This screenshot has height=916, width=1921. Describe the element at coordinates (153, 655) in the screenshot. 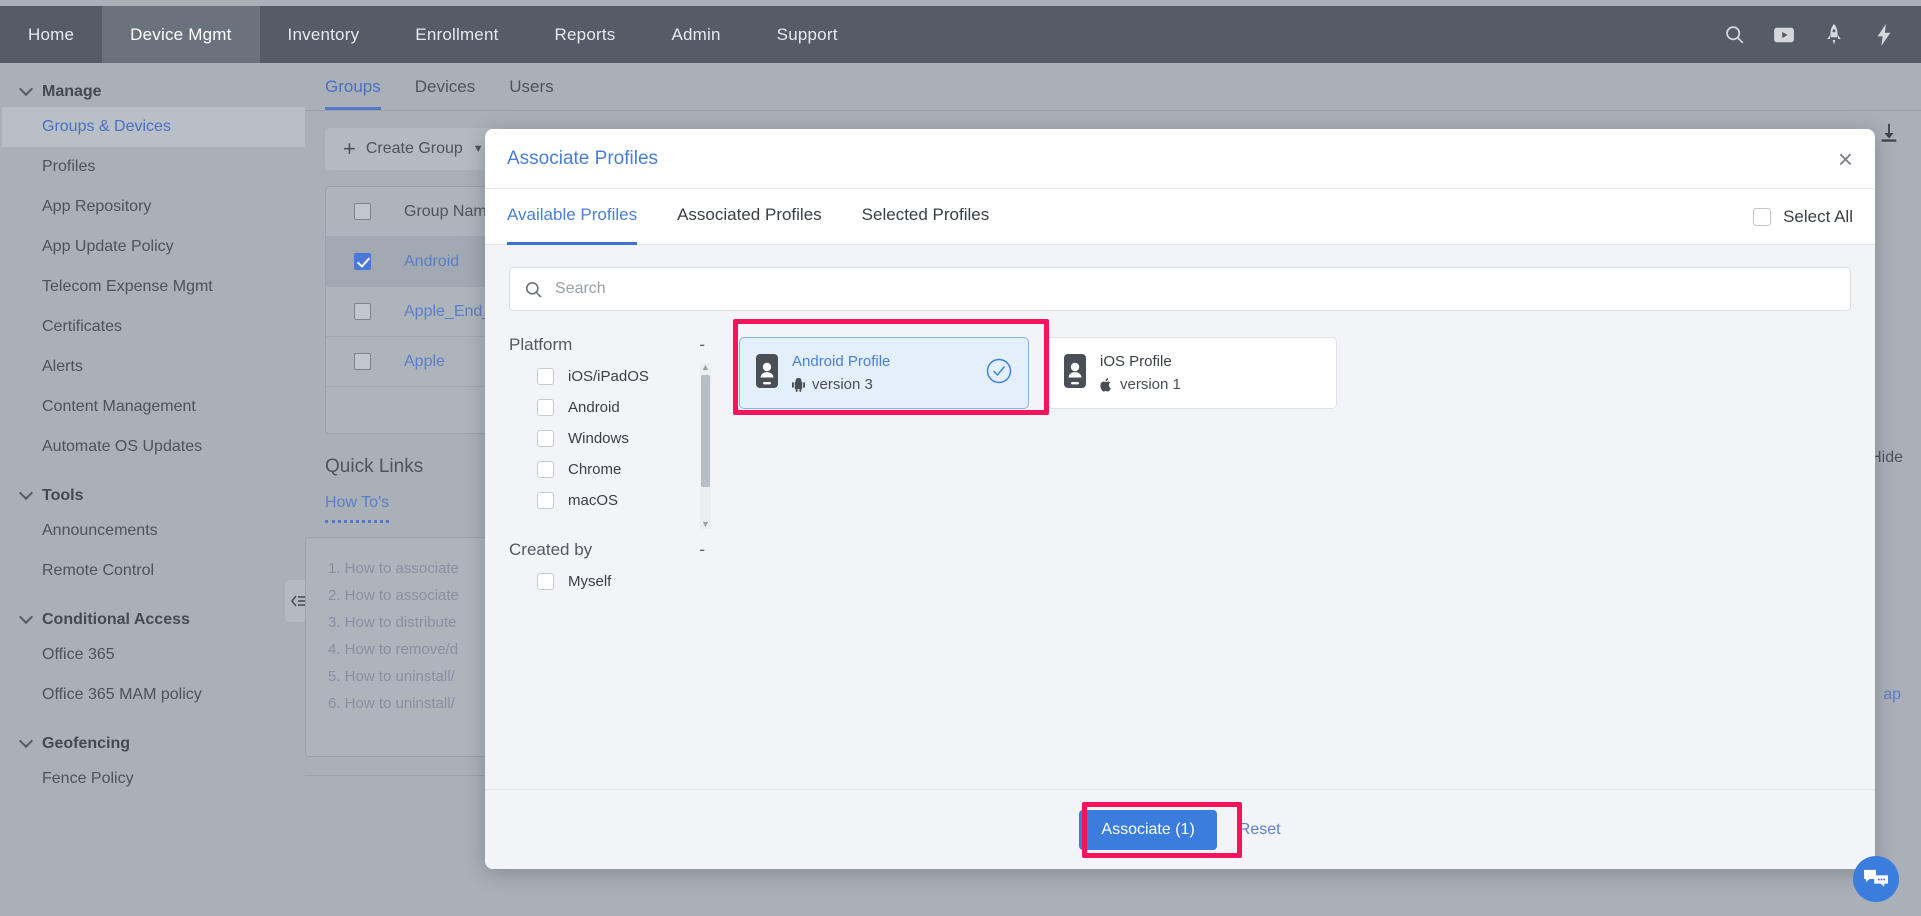

I see `sidebar-item-office-365: Office 365` at that location.